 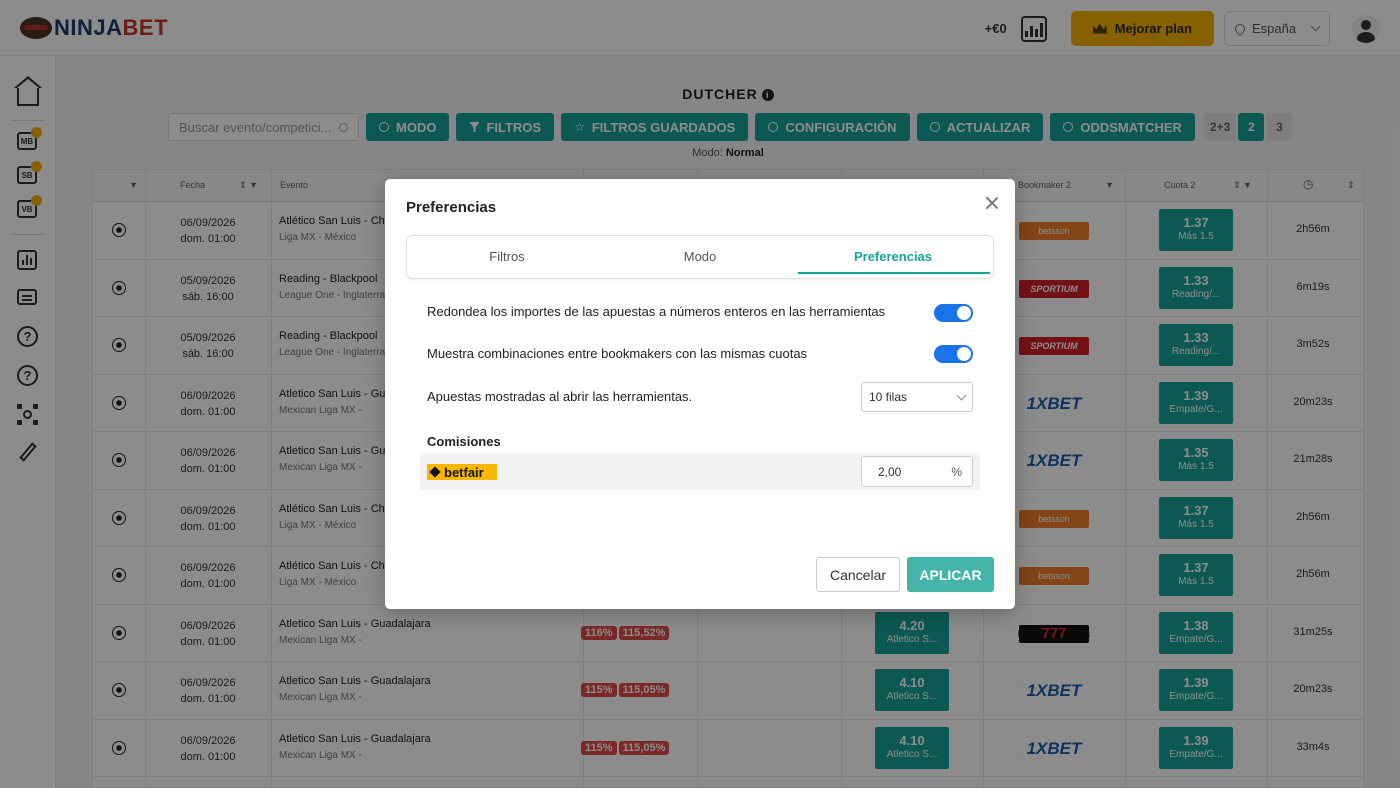 I want to click on close-icon, so click(x=992, y=203).